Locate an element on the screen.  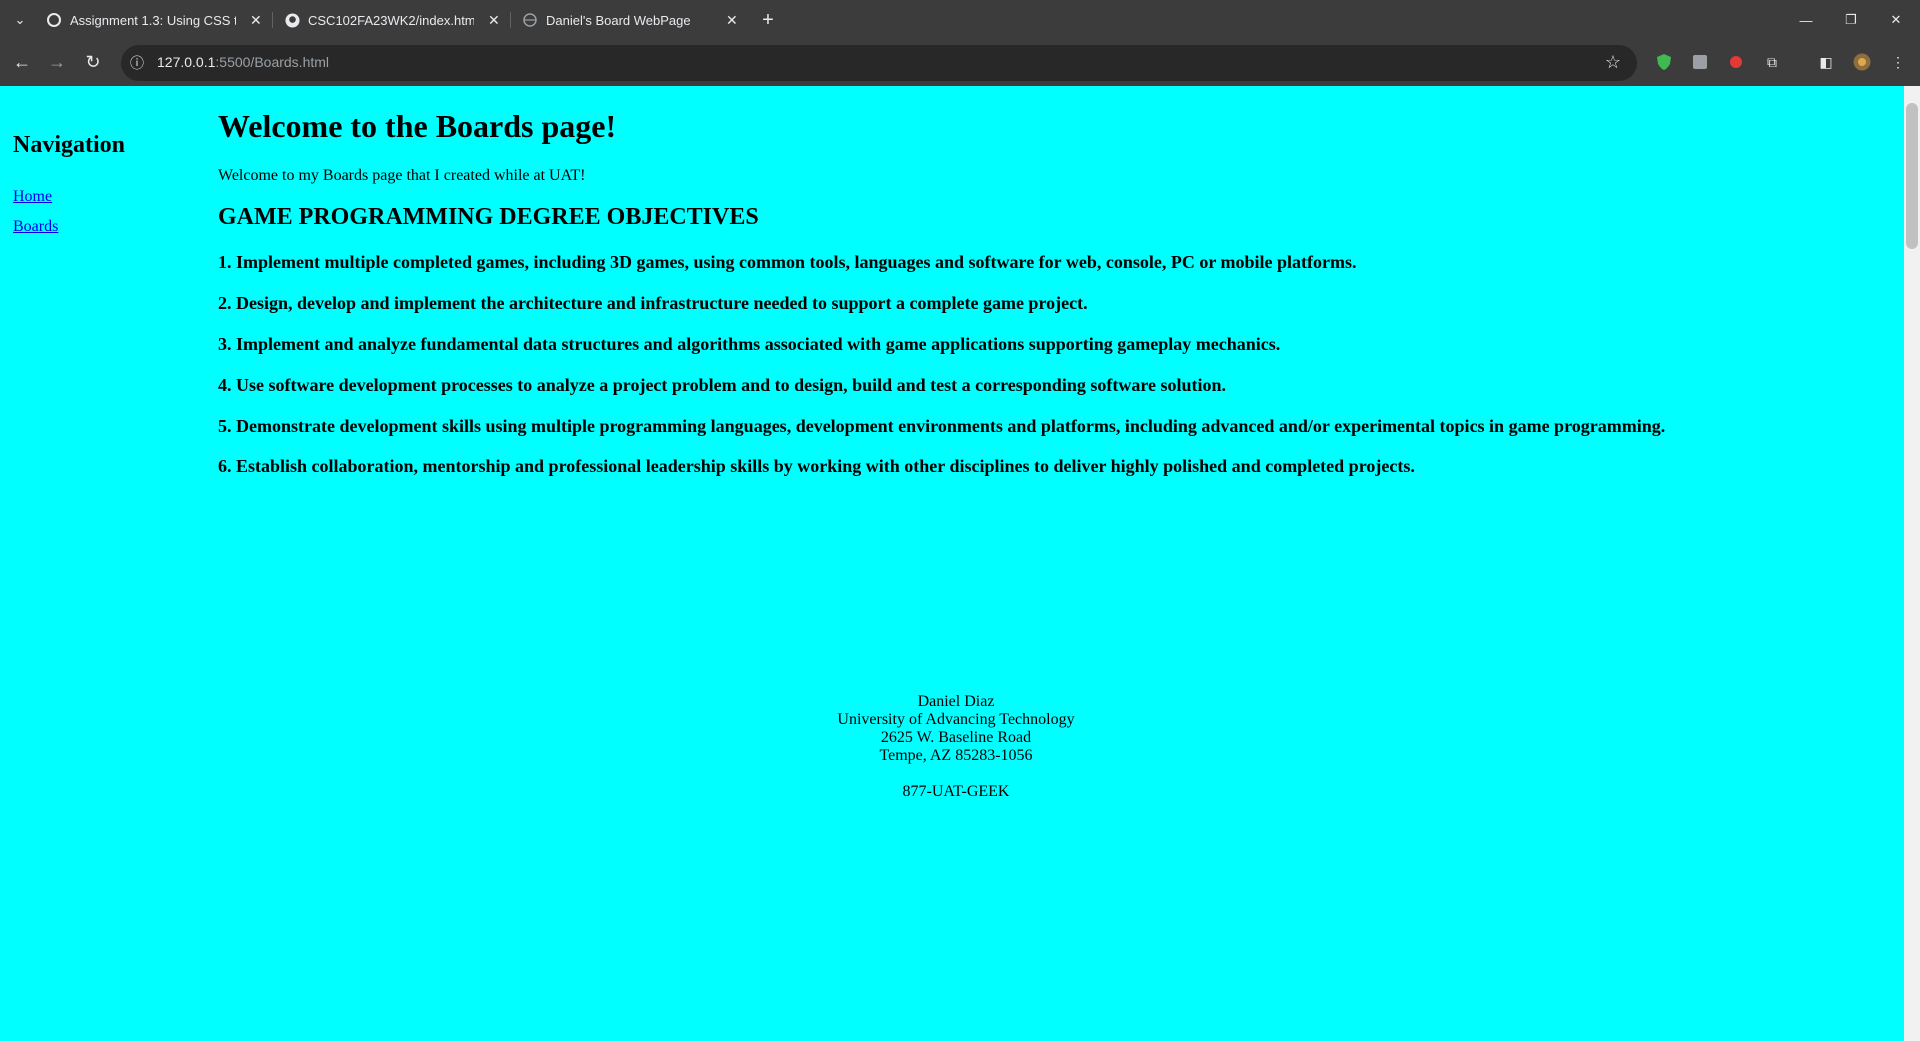
side-panel-icon: ◧ is located at coordinates (1826, 62).